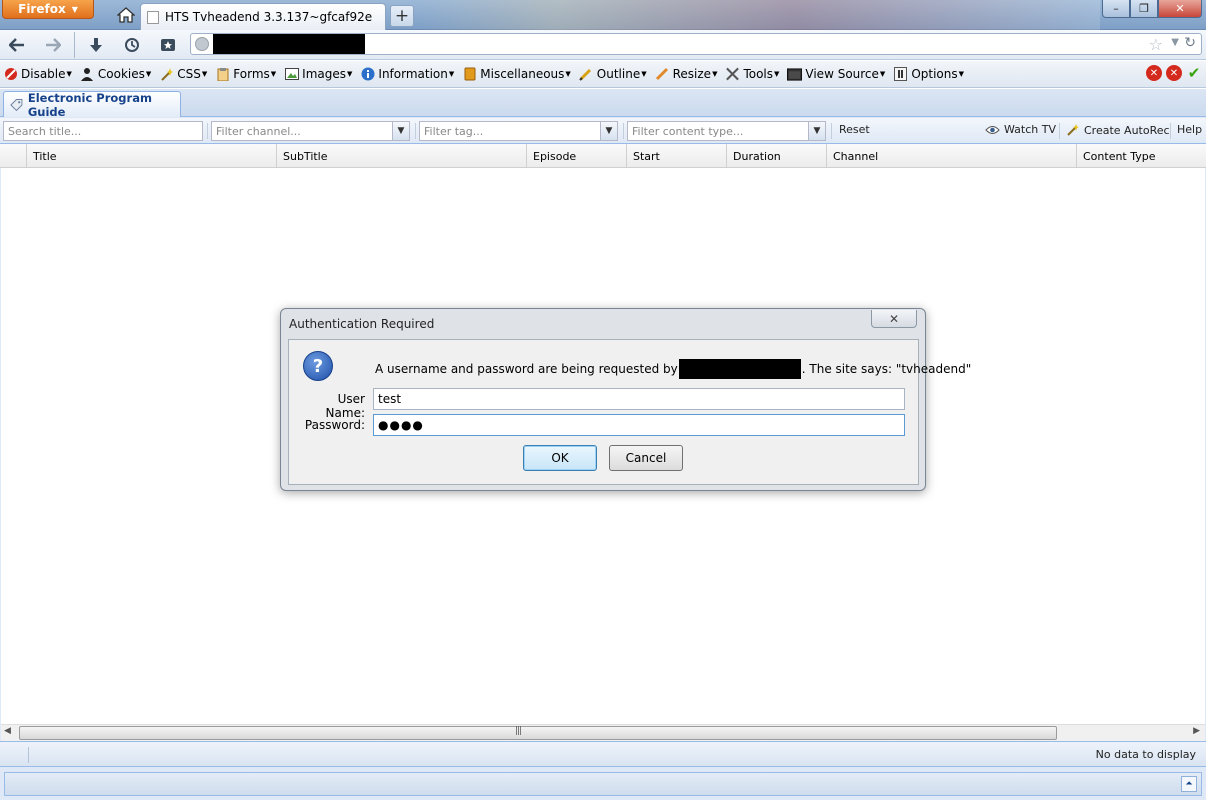  Describe the element at coordinates (17, 45) in the screenshot. I see `back-button` at that location.